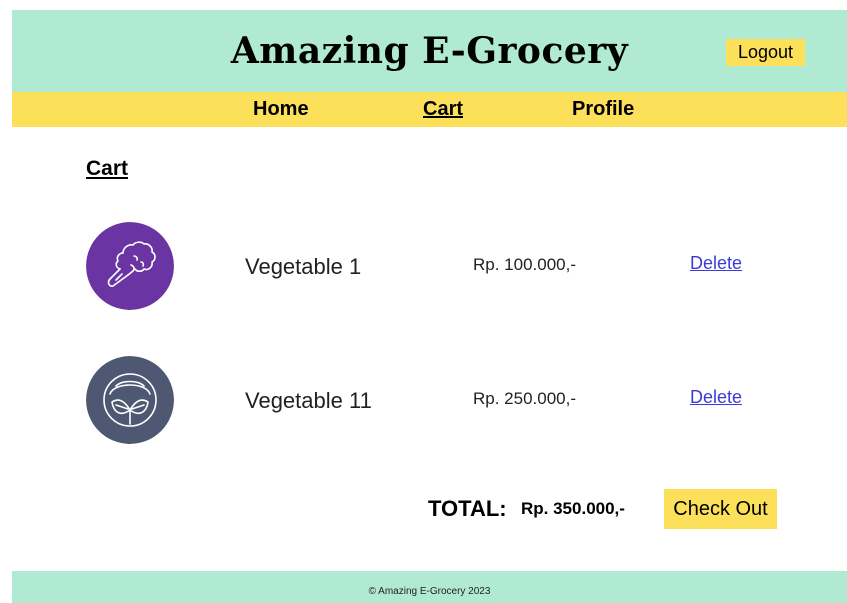 The height and width of the screenshot is (603, 847). What do you see at coordinates (107, 168) in the screenshot?
I see `page-title: Cart` at bounding box center [107, 168].